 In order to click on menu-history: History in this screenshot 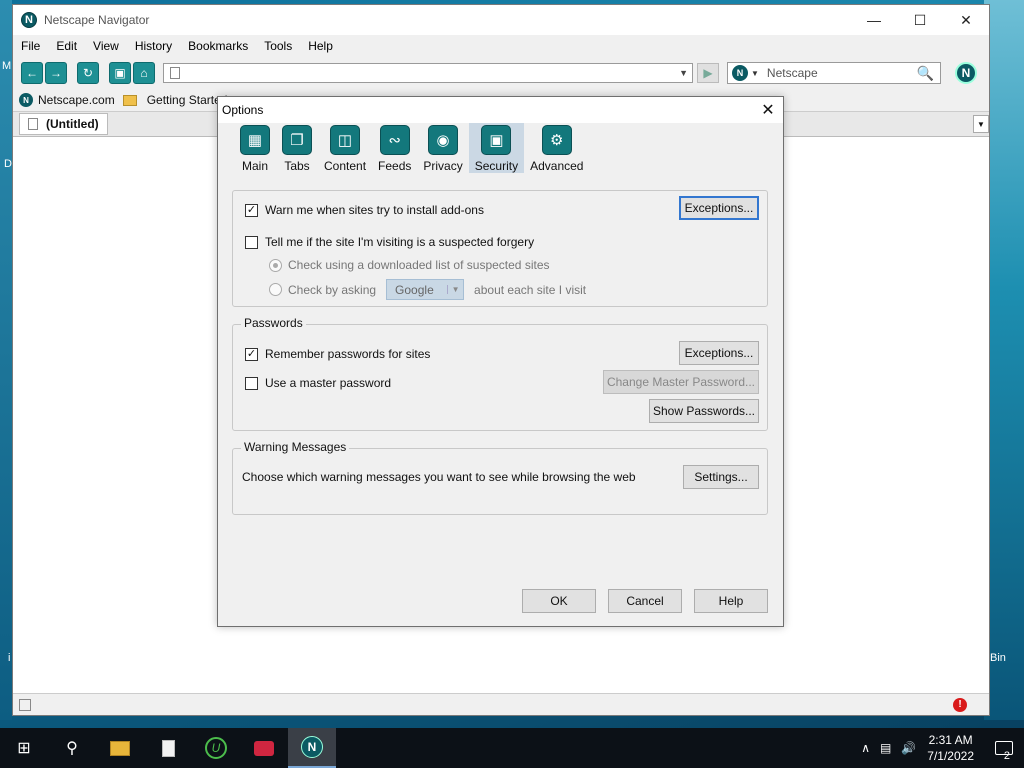, I will do `click(153, 46)`.